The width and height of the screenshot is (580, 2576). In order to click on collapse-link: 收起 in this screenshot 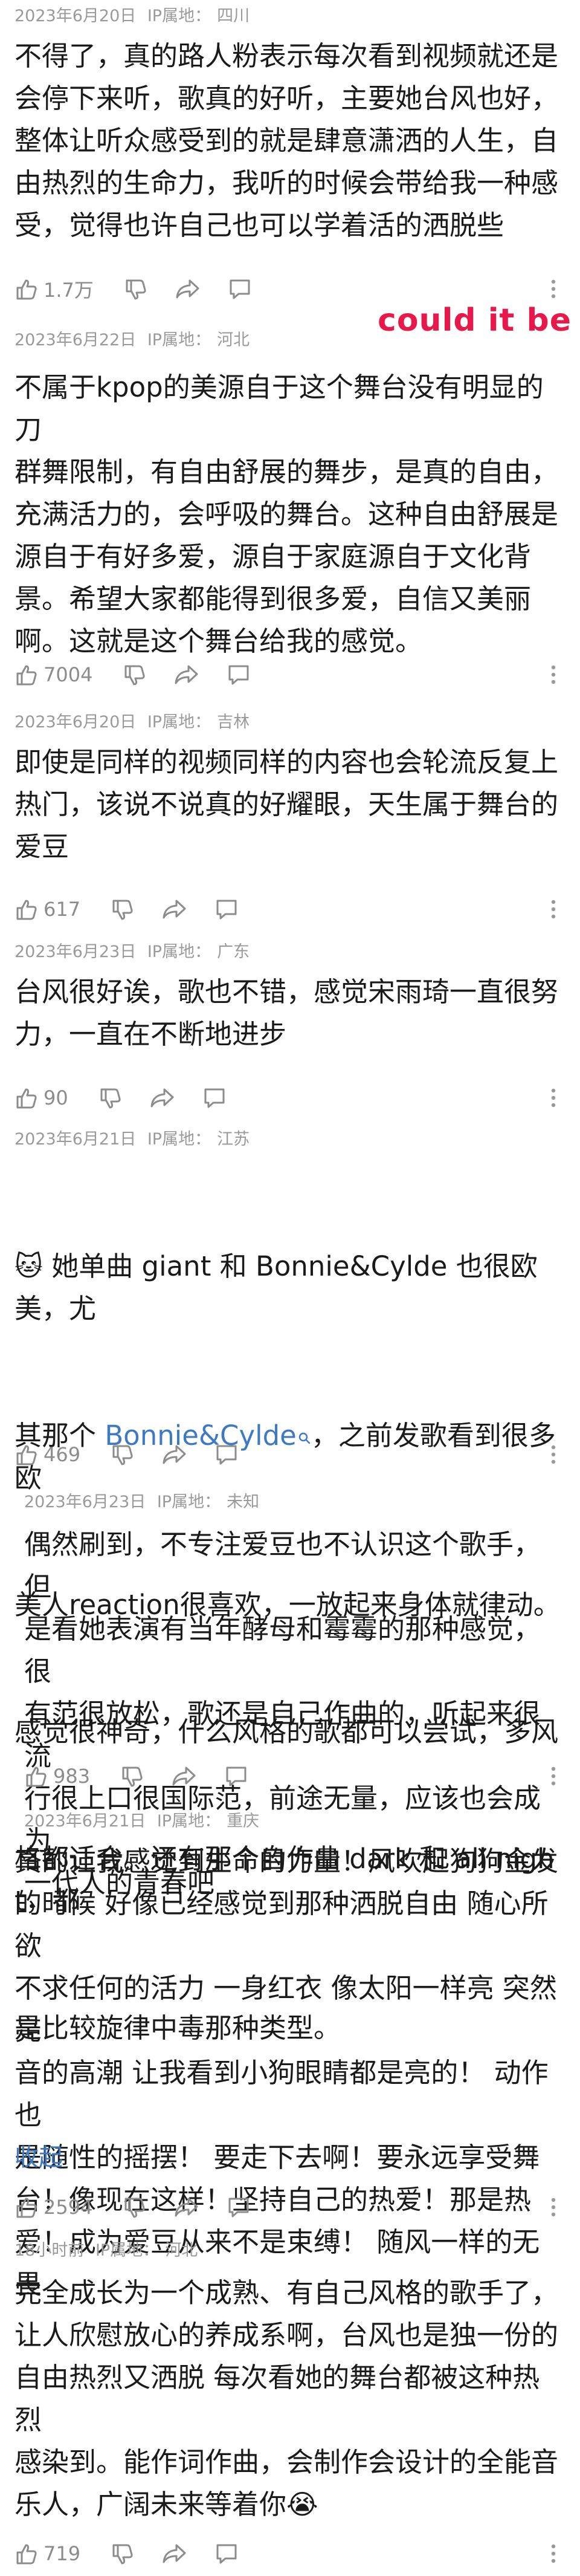, I will do `click(38, 2155)`.